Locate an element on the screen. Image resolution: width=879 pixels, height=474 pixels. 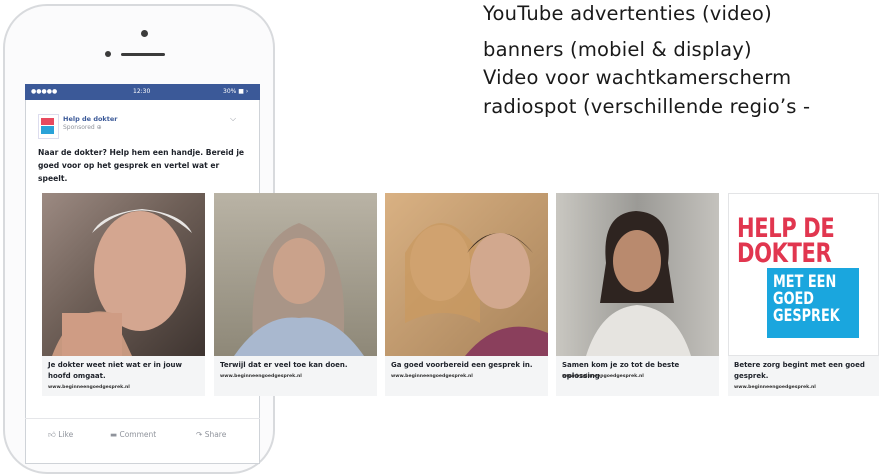
status-battery: 30% ■ › is located at coordinates (236, 91).